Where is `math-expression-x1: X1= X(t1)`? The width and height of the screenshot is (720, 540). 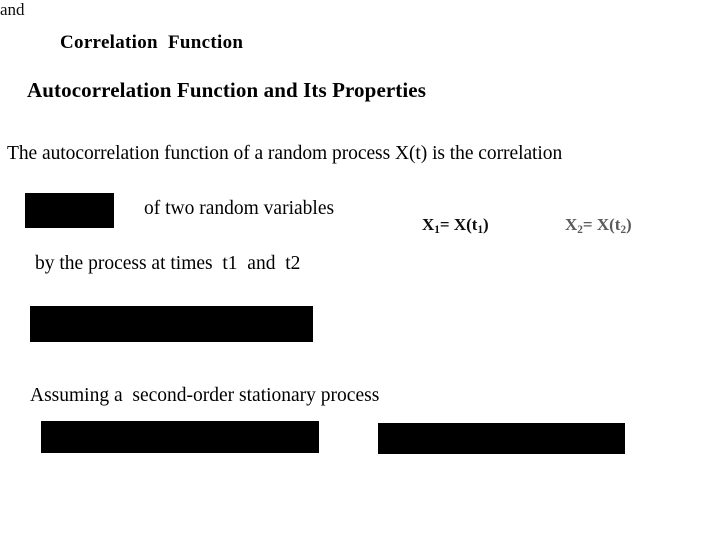
math-expression-x1: X1= X(t1) is located at coordinates (447, 226).